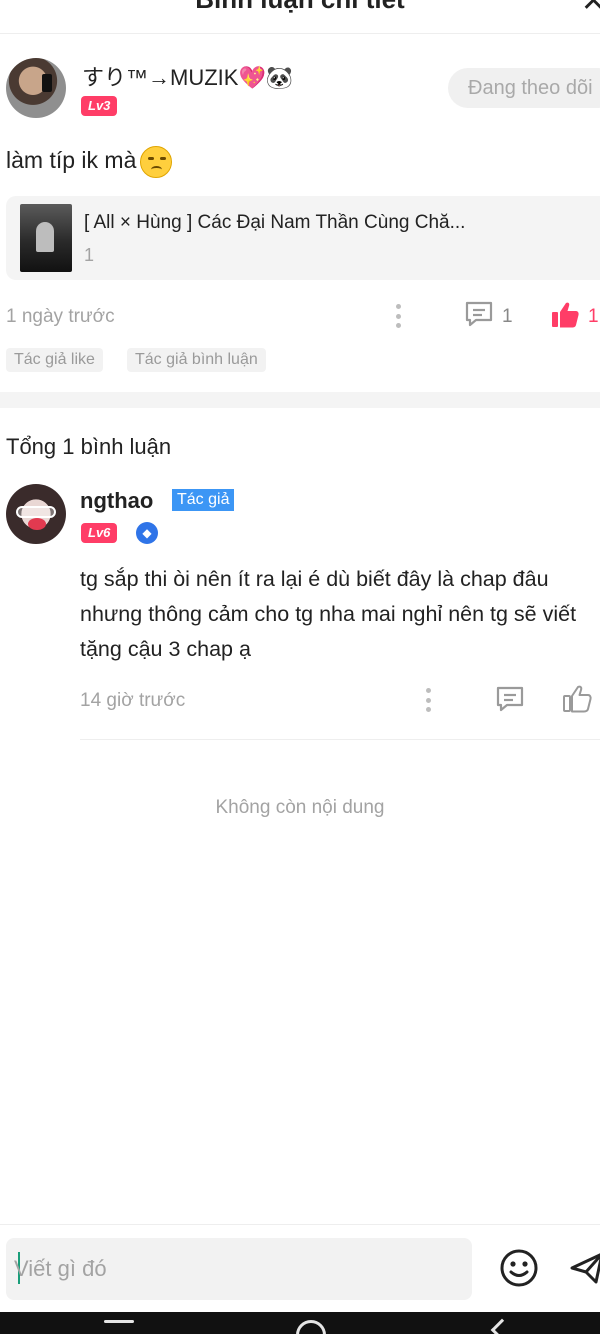 This screenshot has height=1334, width=600. I want to click on end-of-content-label: Không còn nội dung, so click(300, 807).